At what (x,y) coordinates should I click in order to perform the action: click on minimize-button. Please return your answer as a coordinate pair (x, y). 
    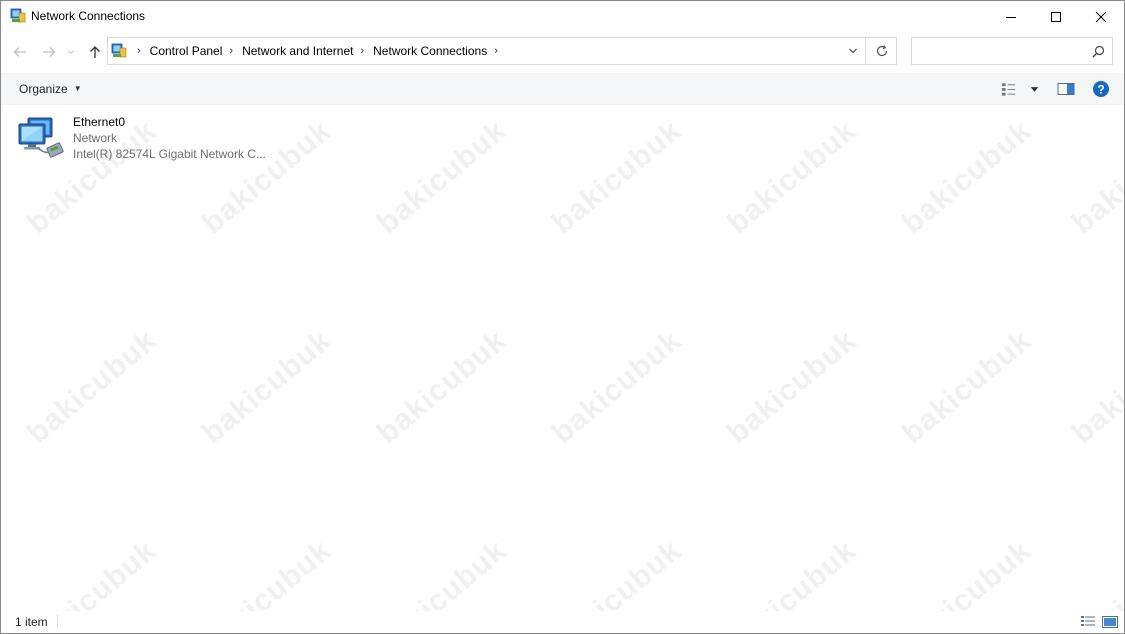
    Looking at the image, I should click on (1011, 16).